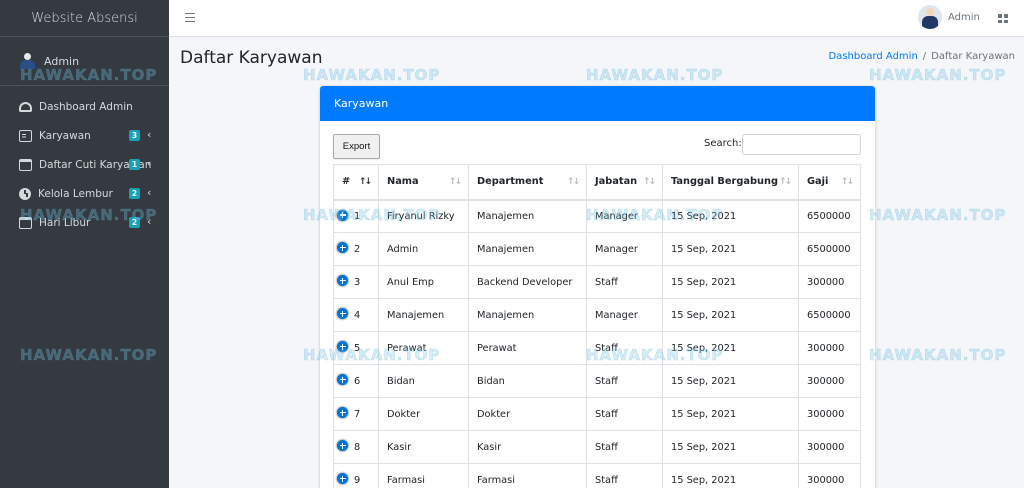  Describe the element at coordinates (496, 480) in the screenshot. I see `cell-text: Farmasi` at that location.